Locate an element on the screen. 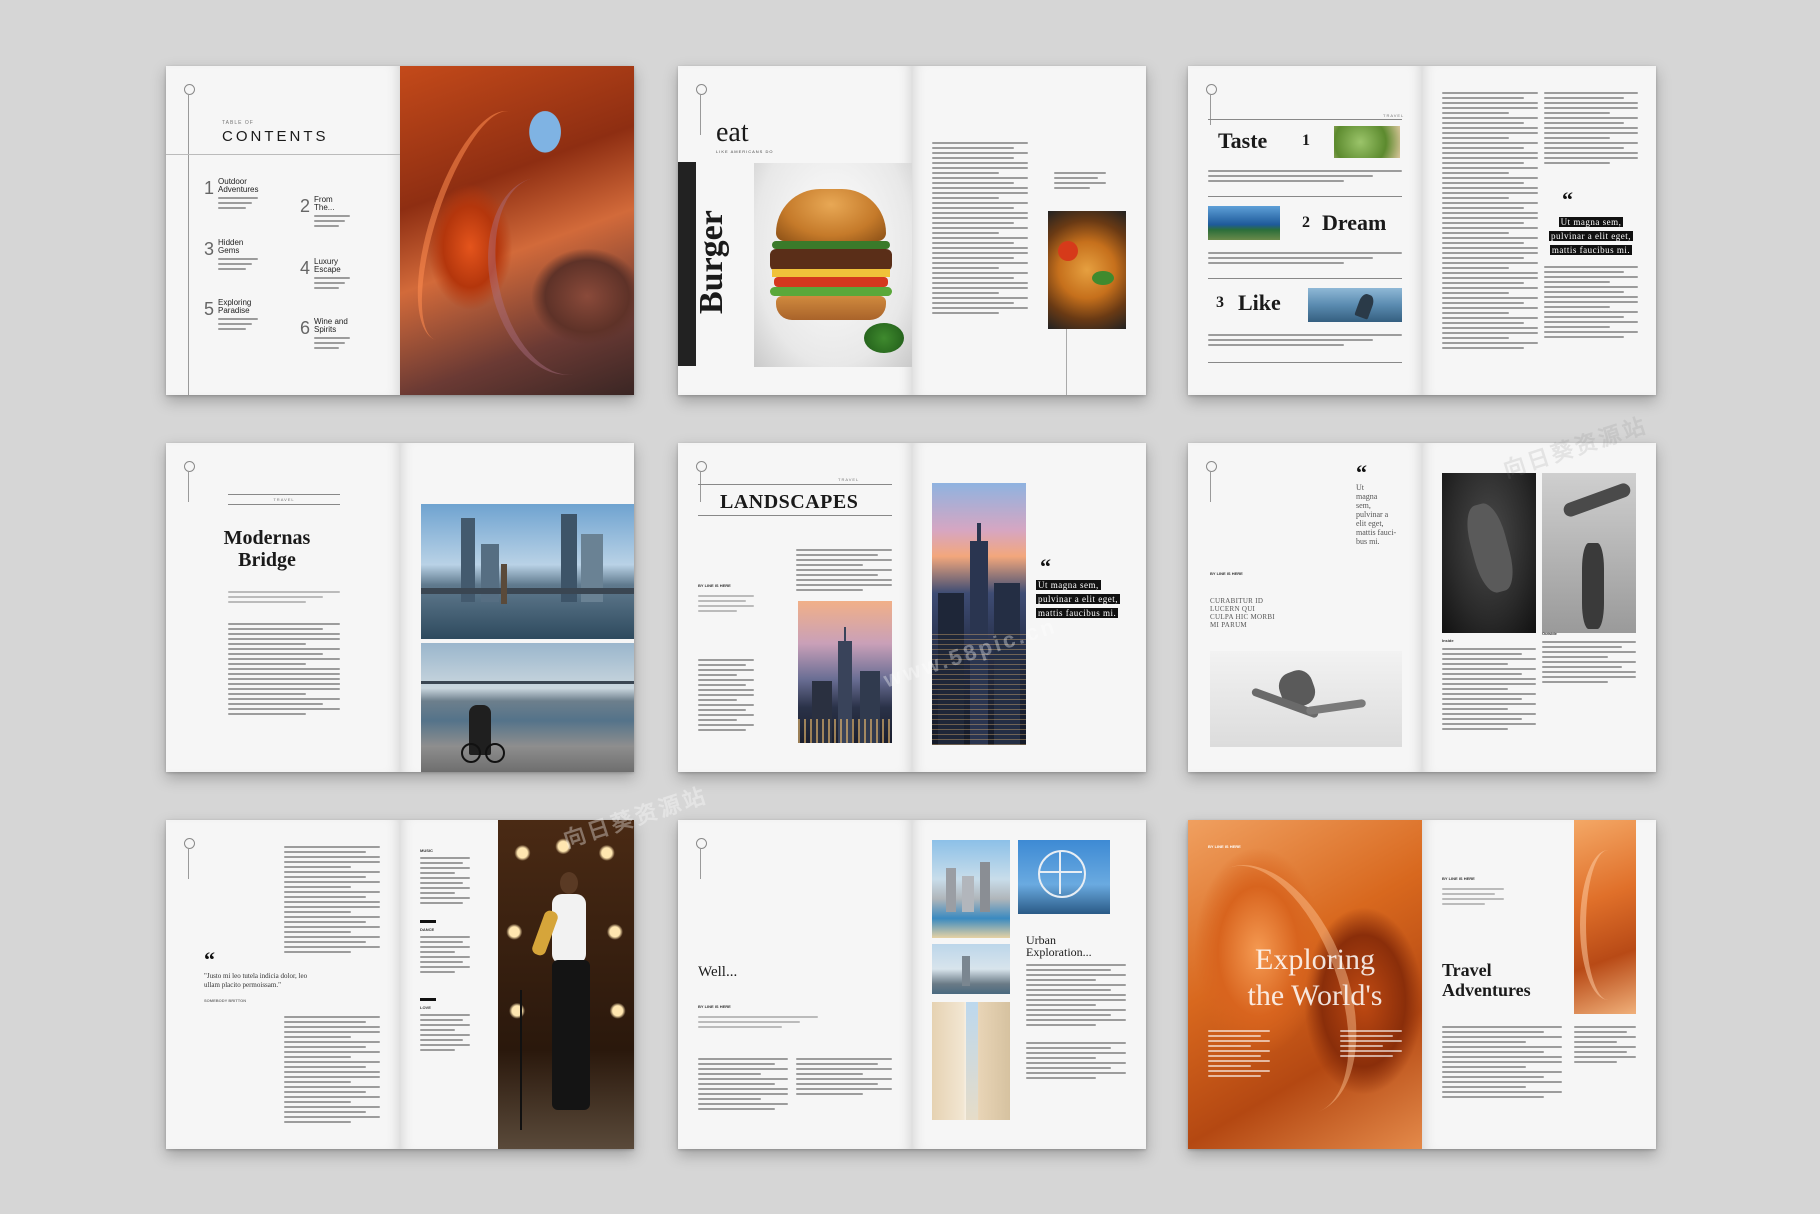 The width and height of the screenshot is (1820, 1214). bridge-right-page is located at coordinates (517, 607).